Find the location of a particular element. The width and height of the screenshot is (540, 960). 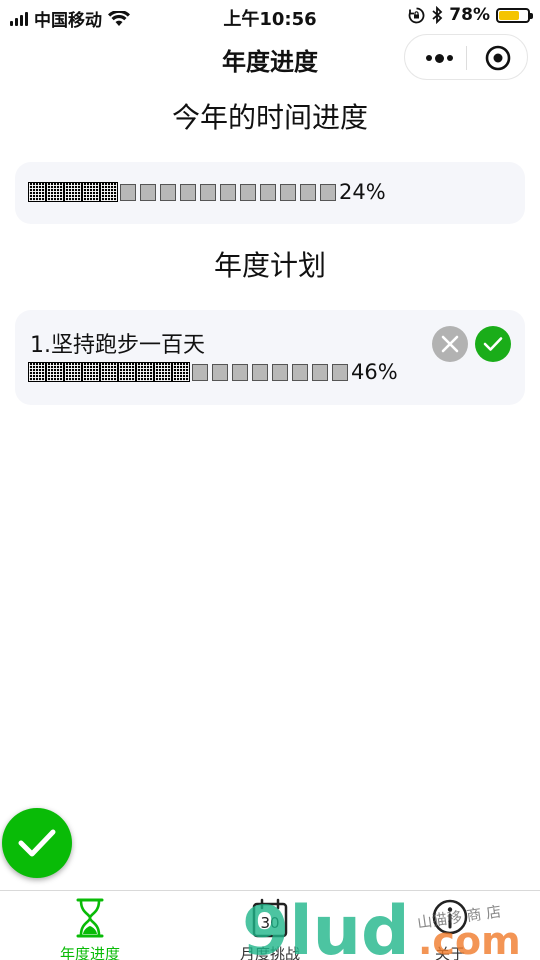

tab-monthly-challenge: 30 月度挑战 is located at coordinates (270, 925).